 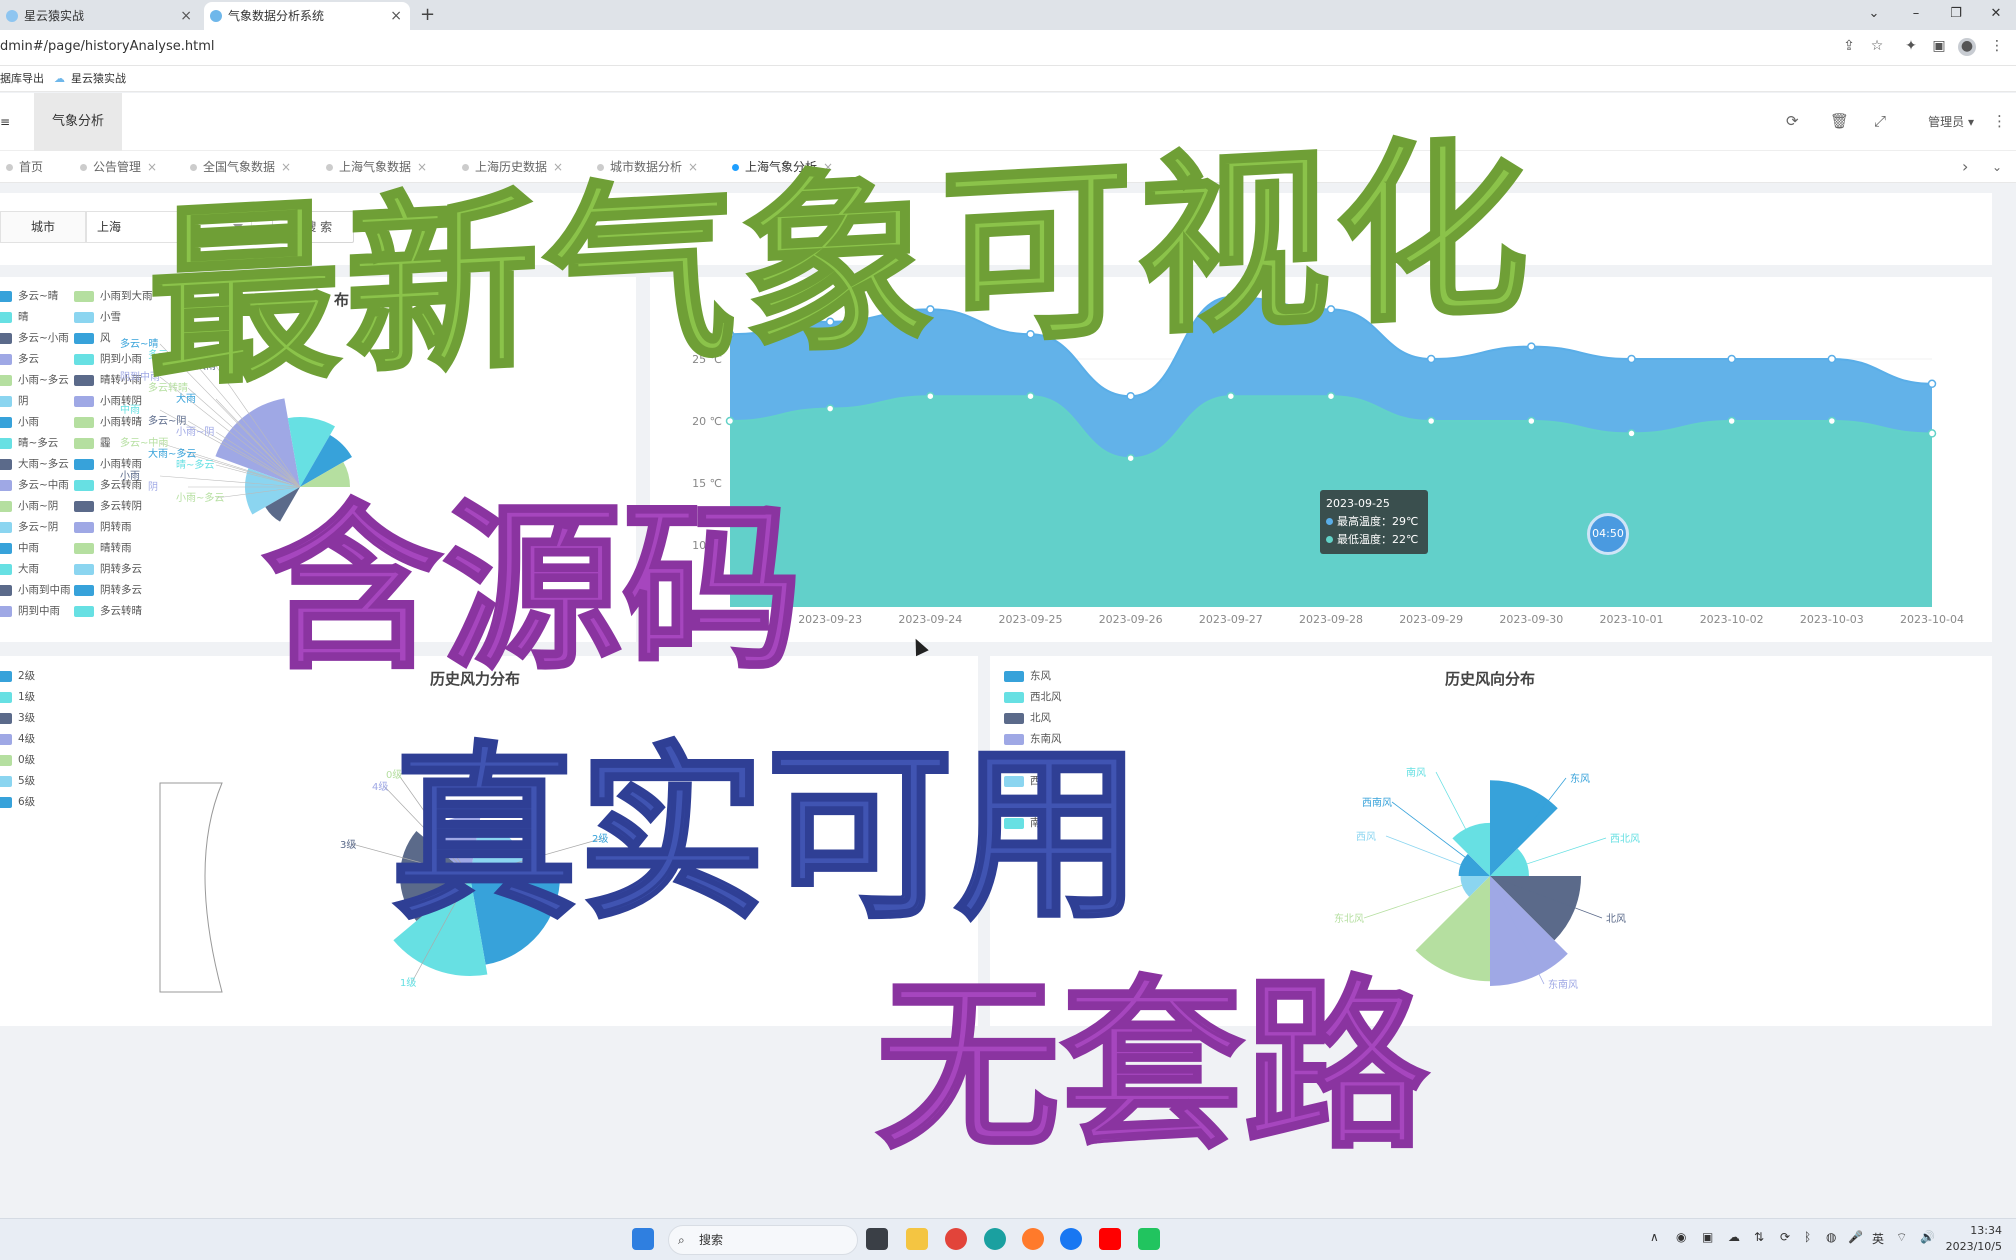 I want to click on nvidia-icon: ▣, so click(x=1707, y=1237).